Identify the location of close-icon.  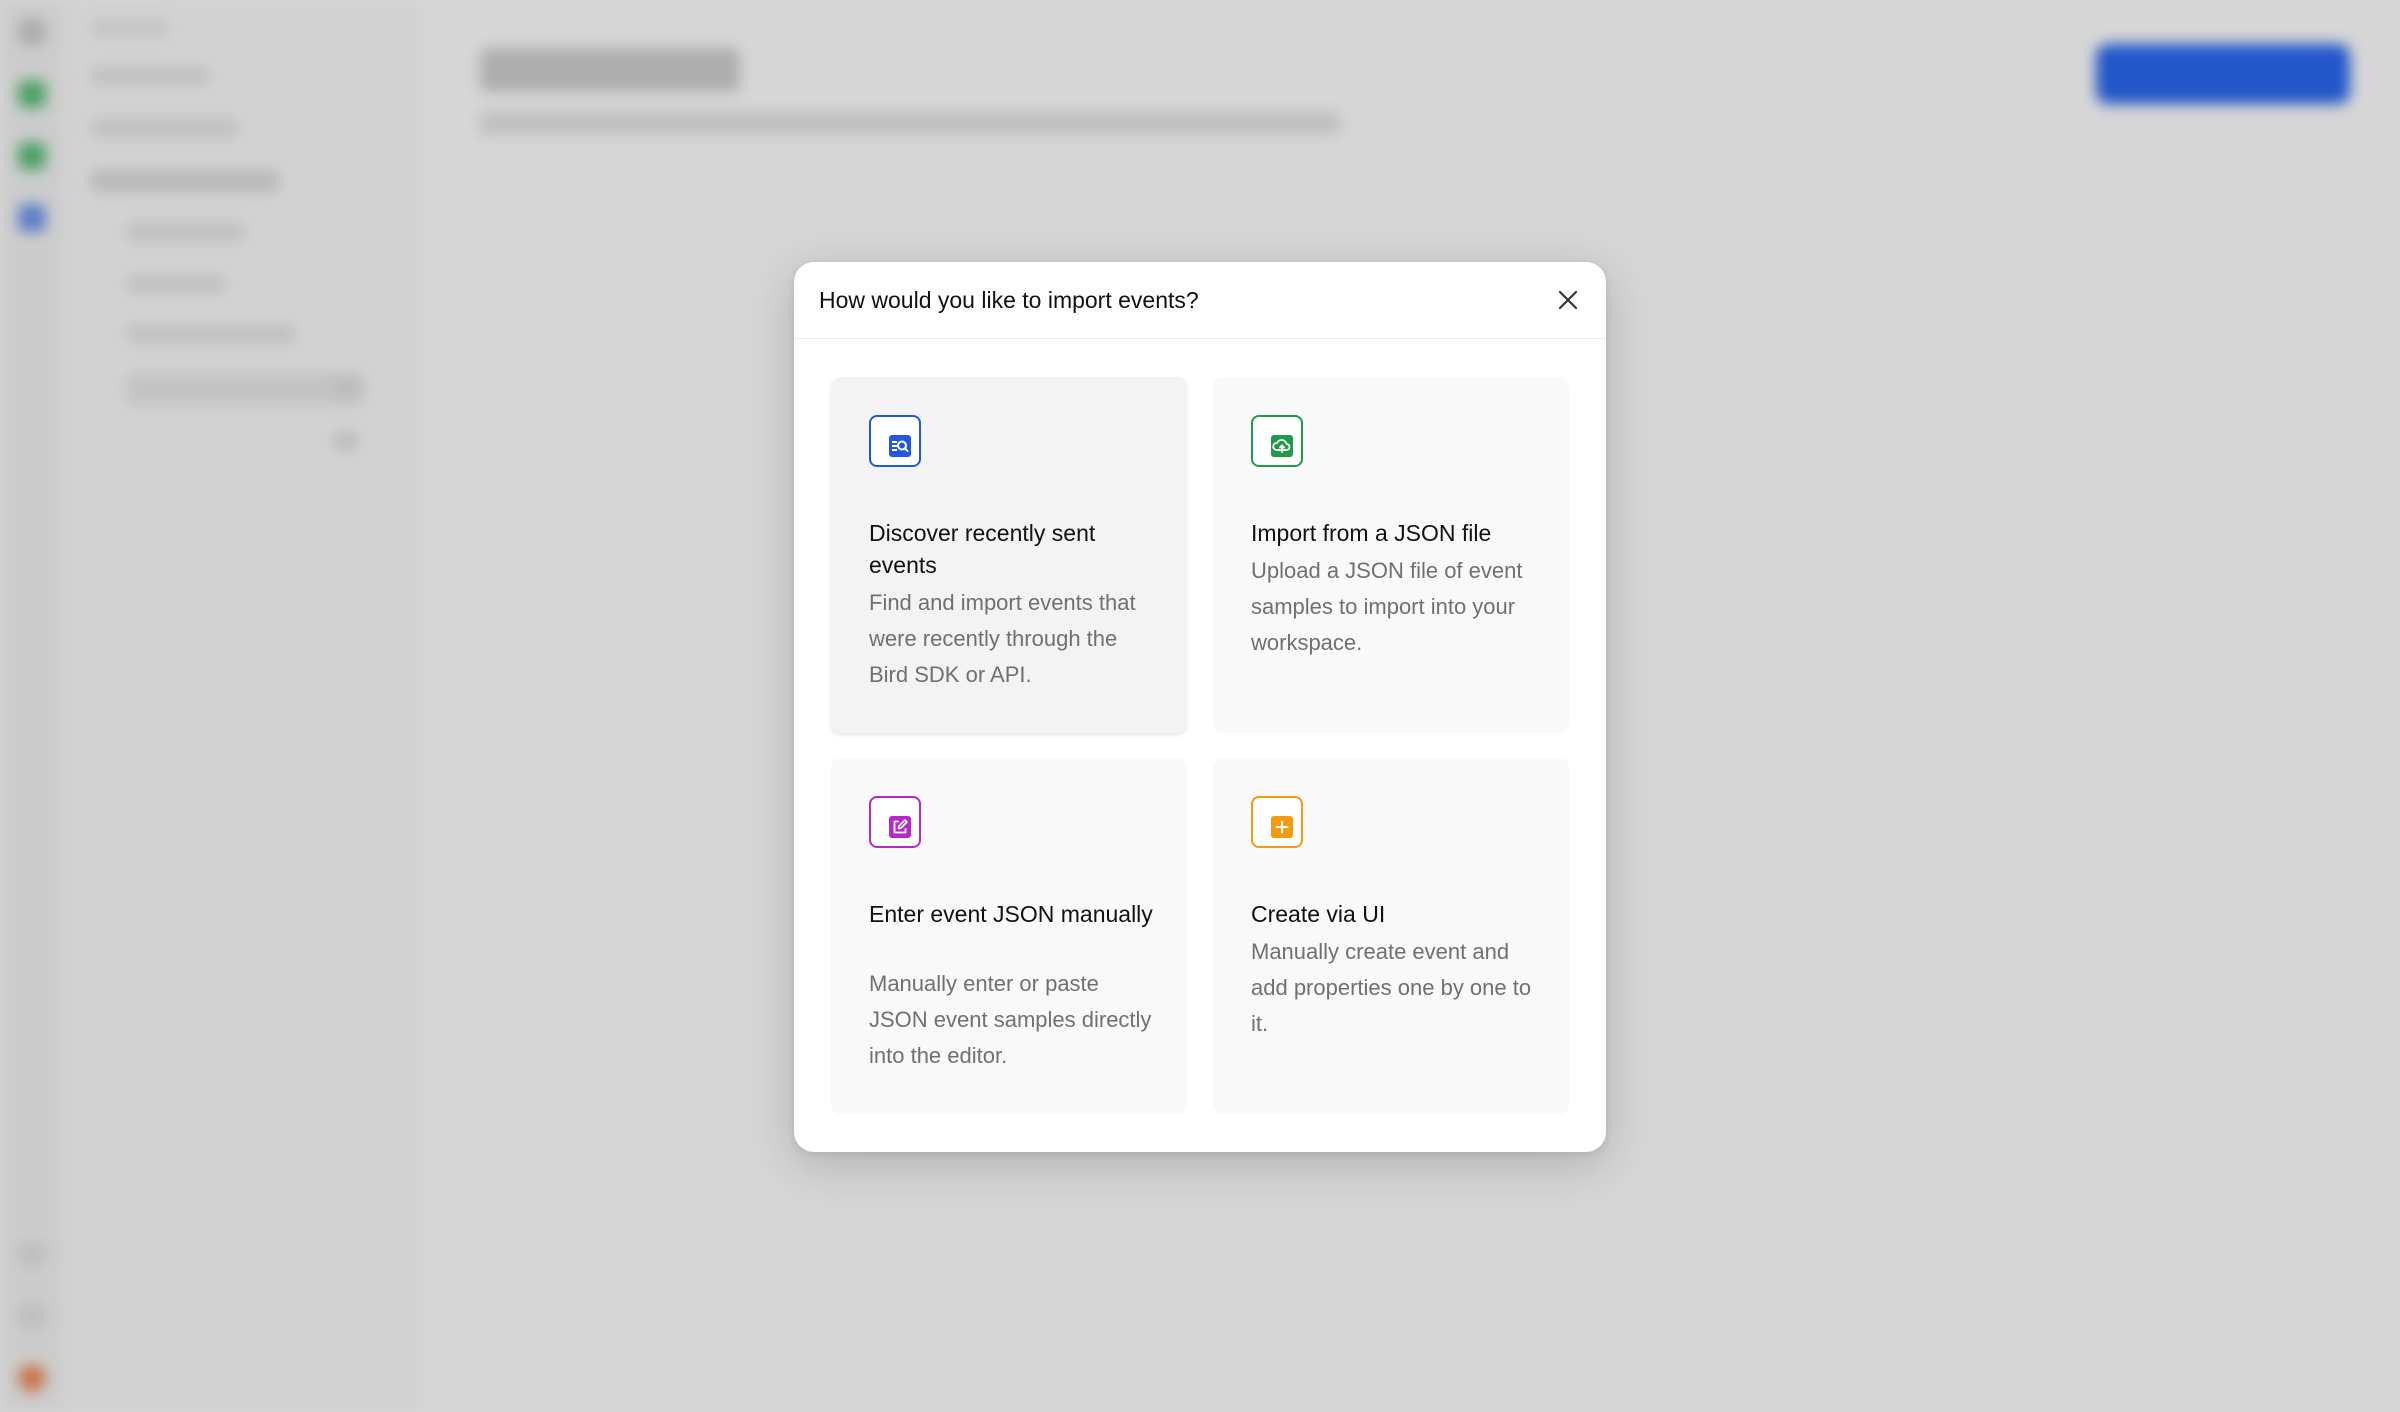
(1568, 300).